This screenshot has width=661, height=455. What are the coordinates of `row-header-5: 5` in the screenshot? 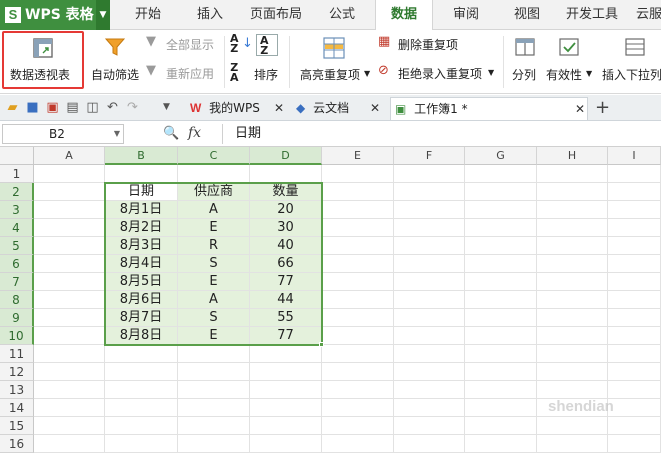 It's located at (17, 246).